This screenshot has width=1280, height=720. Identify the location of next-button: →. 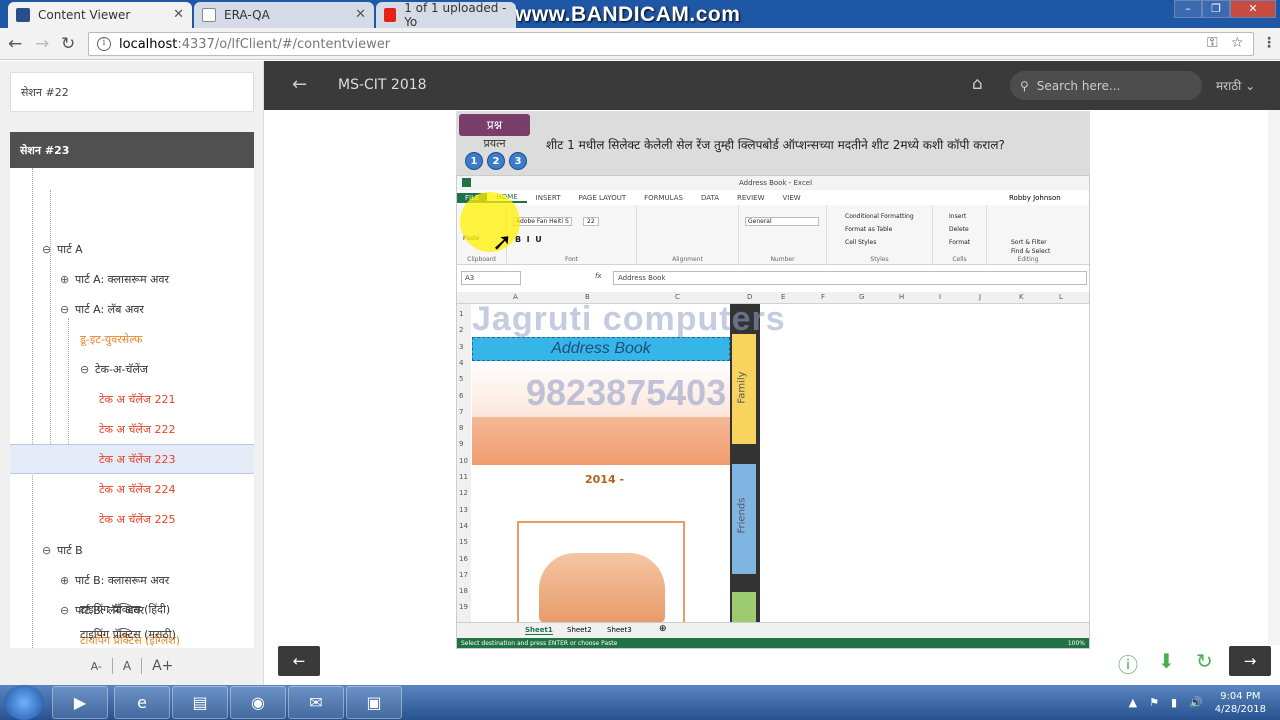
(1250, 661).